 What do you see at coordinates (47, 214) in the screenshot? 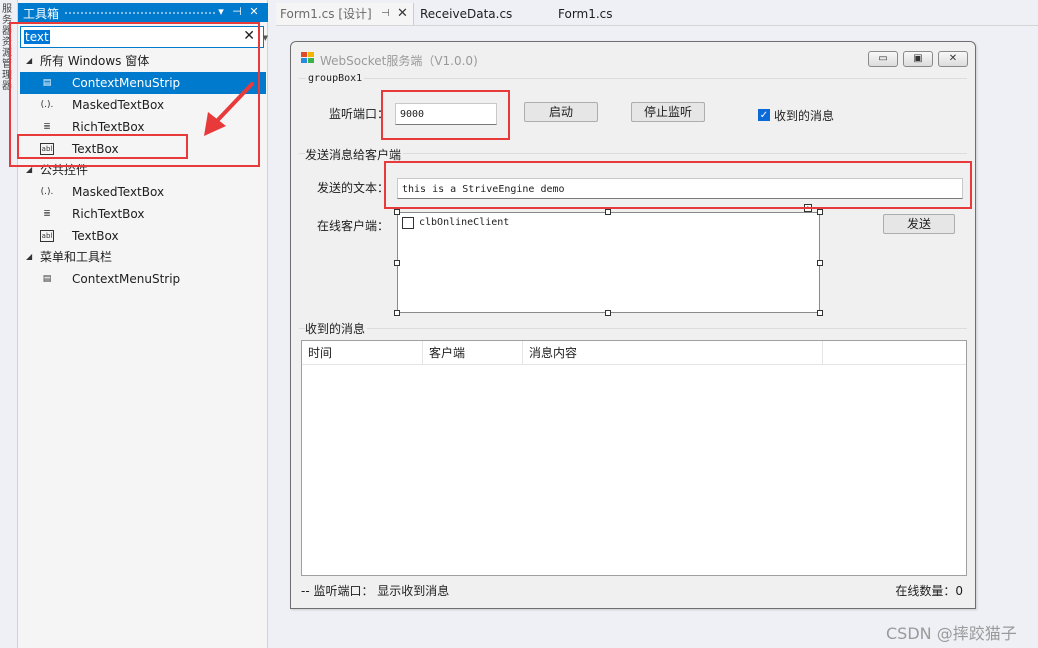
I see `richtextbox-icon: ≣` at bounding box center [47, 214].